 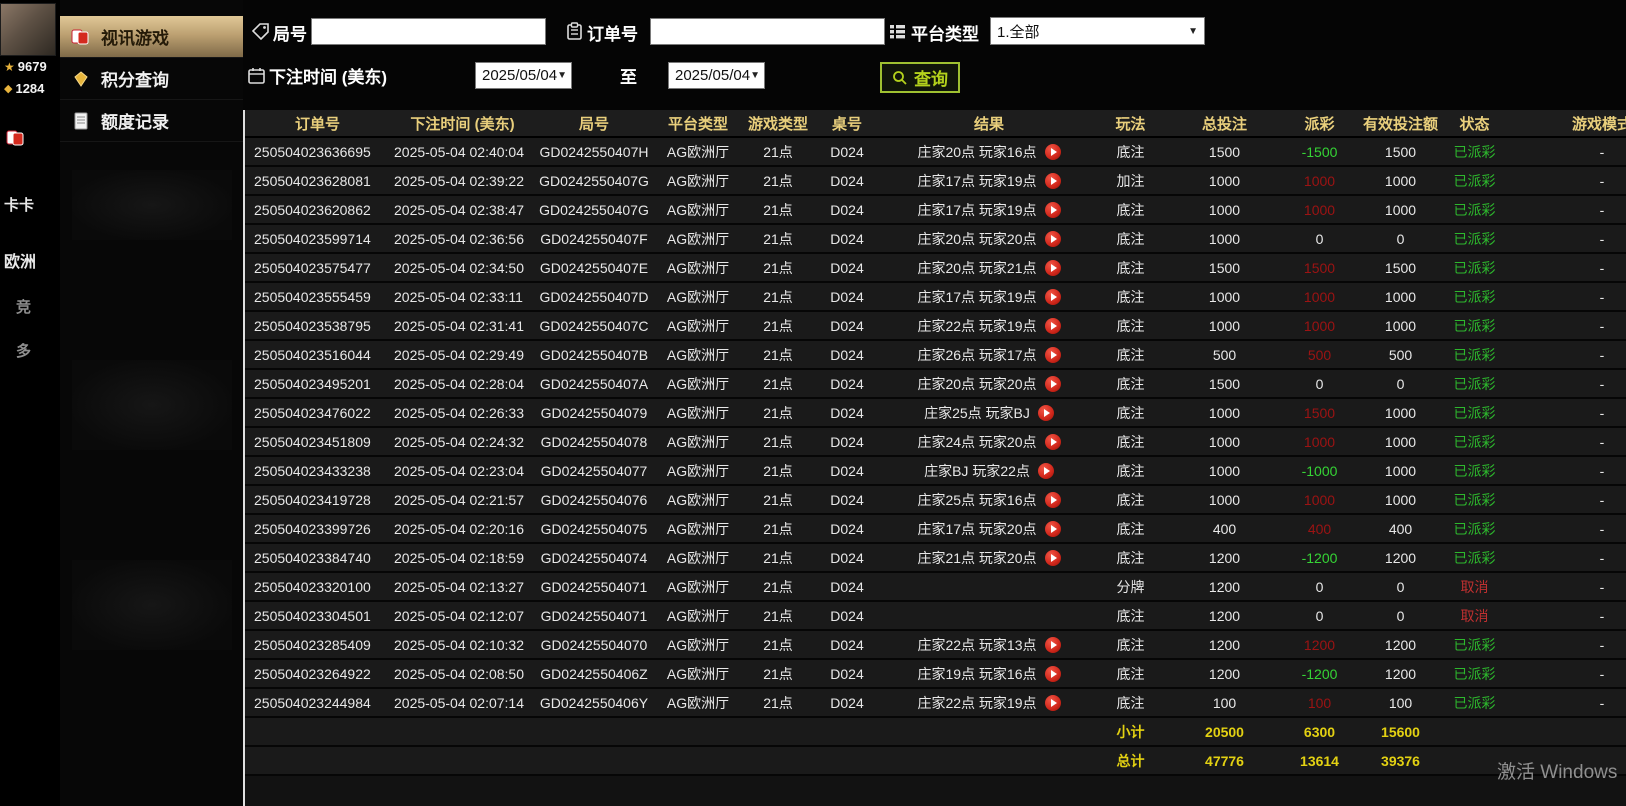 What do you see at coordinates (32, 66) in the screenshot?
I see `coin-value: 9679` at bounding box center [32, 66].